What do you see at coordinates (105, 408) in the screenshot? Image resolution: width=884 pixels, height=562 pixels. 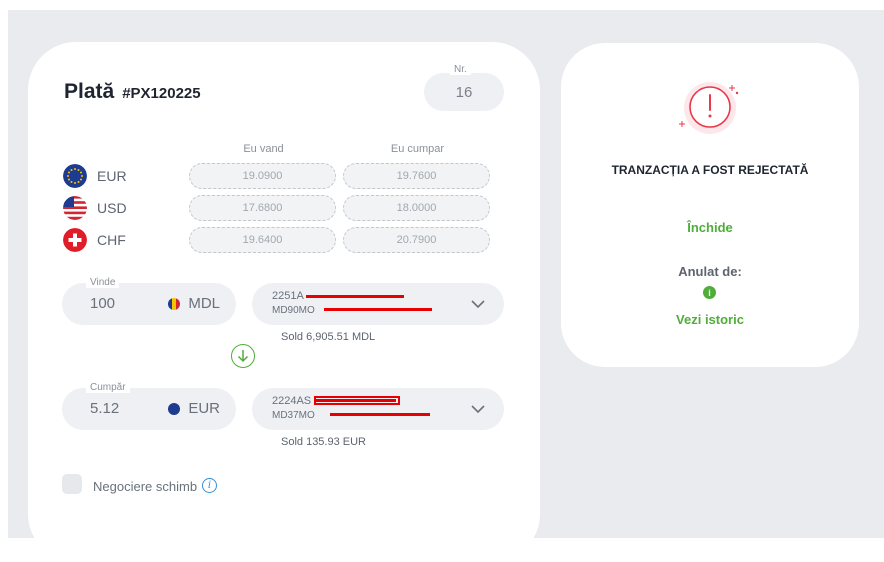 I see `buy-amount-value: 5.12` at bounding box center [105, 408].